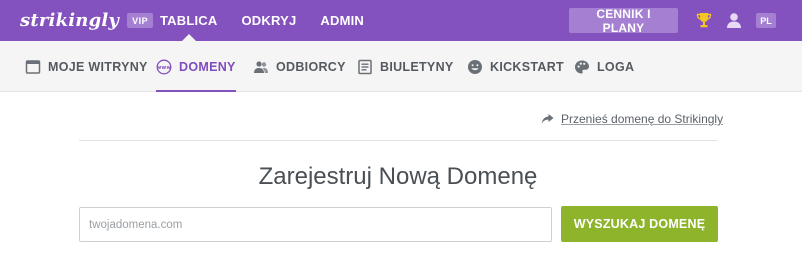 The height and width of the screenshot is (253, 802). I want to click on main-nav: TABLICA ODKRYJ ADMIN, so click(262, 20).